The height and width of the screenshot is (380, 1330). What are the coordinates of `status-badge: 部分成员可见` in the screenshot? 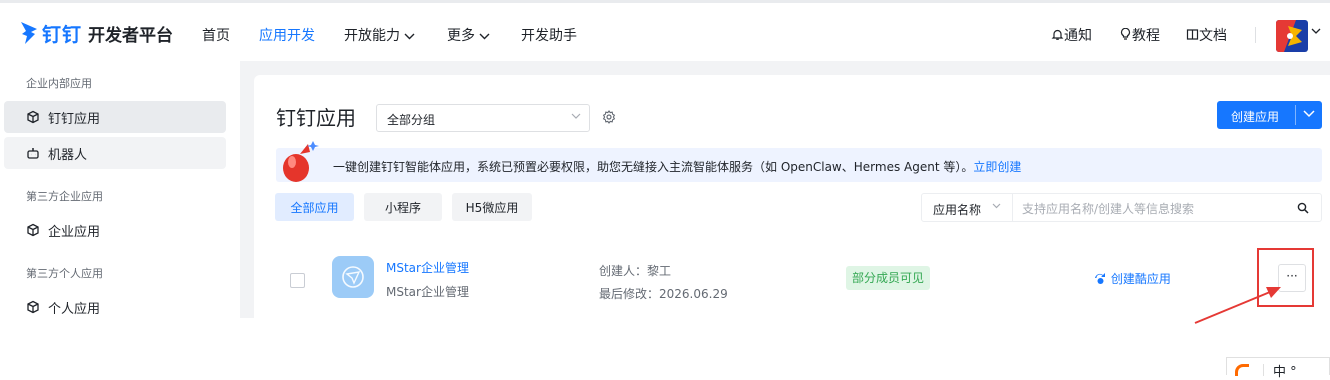 It's located at (888, 278).